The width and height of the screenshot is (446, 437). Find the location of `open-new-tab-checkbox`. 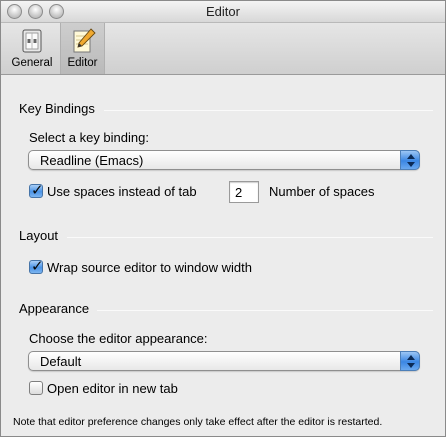

open-new-tab-checkbox is located at coordinates (36, 388).